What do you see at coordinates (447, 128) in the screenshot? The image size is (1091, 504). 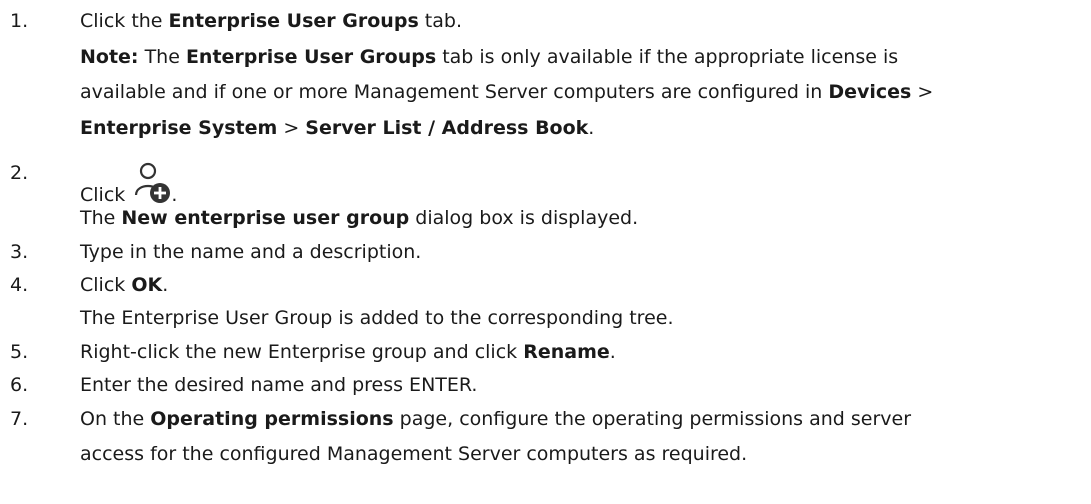 I see `ui-term: Server List / Address Book` at bounding box center [447, 128].